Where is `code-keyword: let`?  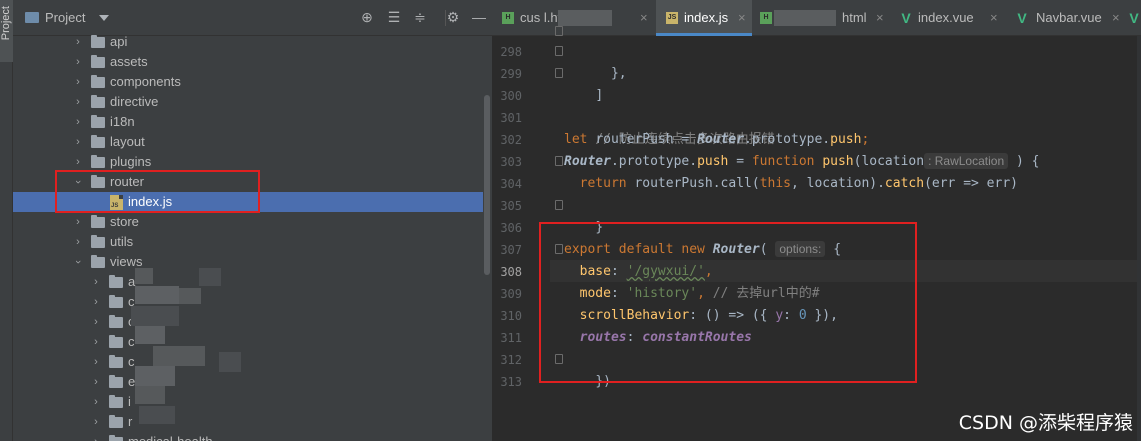 code-keyword: let is located at coordinates (580, 139).